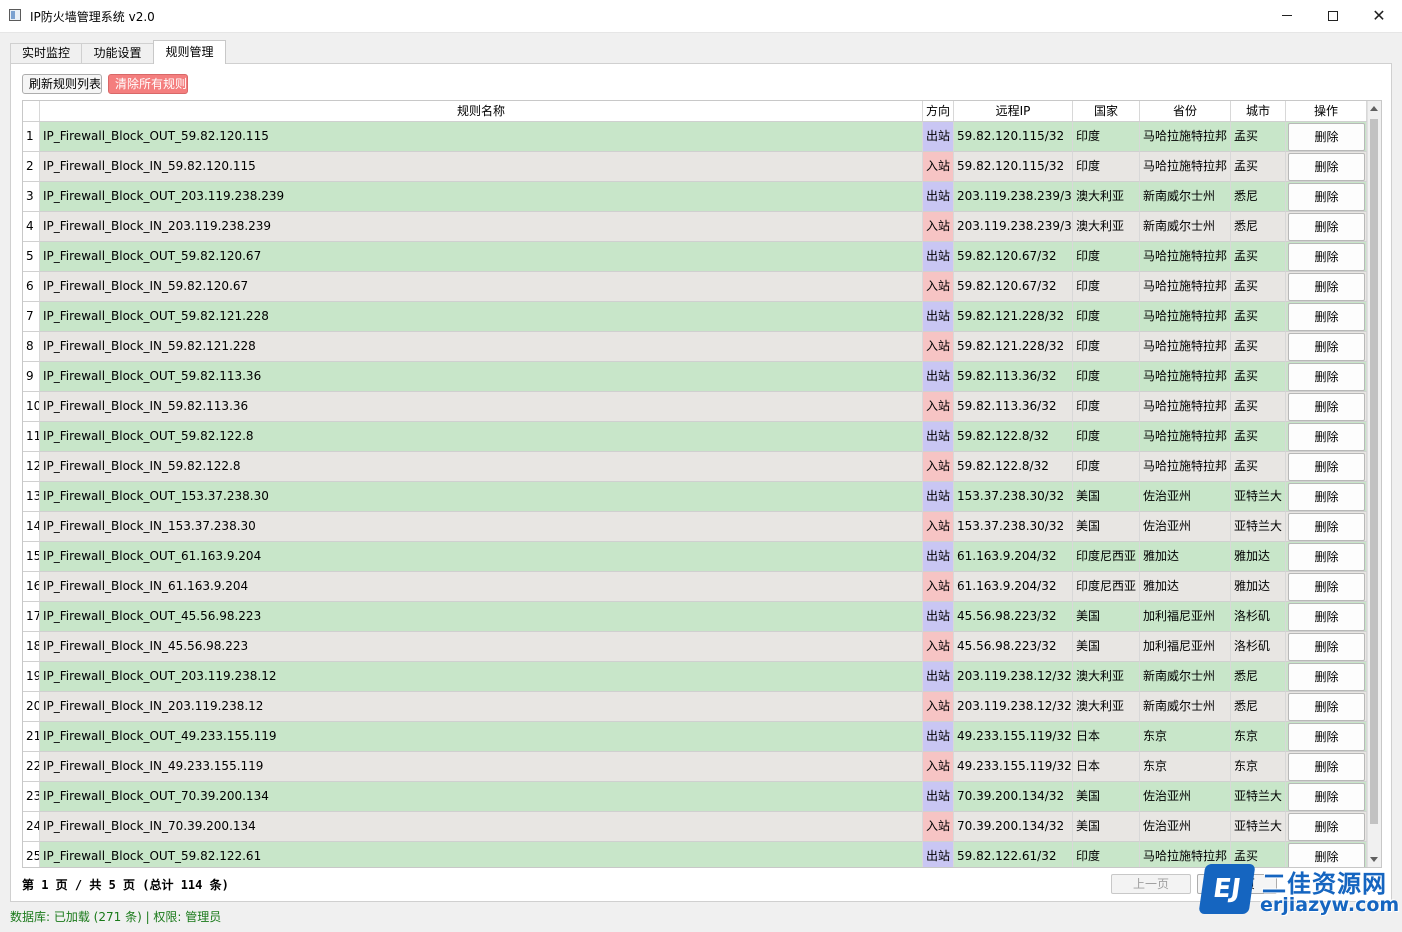  I want to click on remote-ip-cell: 59.82.122.61/32, so click(1013, 854).